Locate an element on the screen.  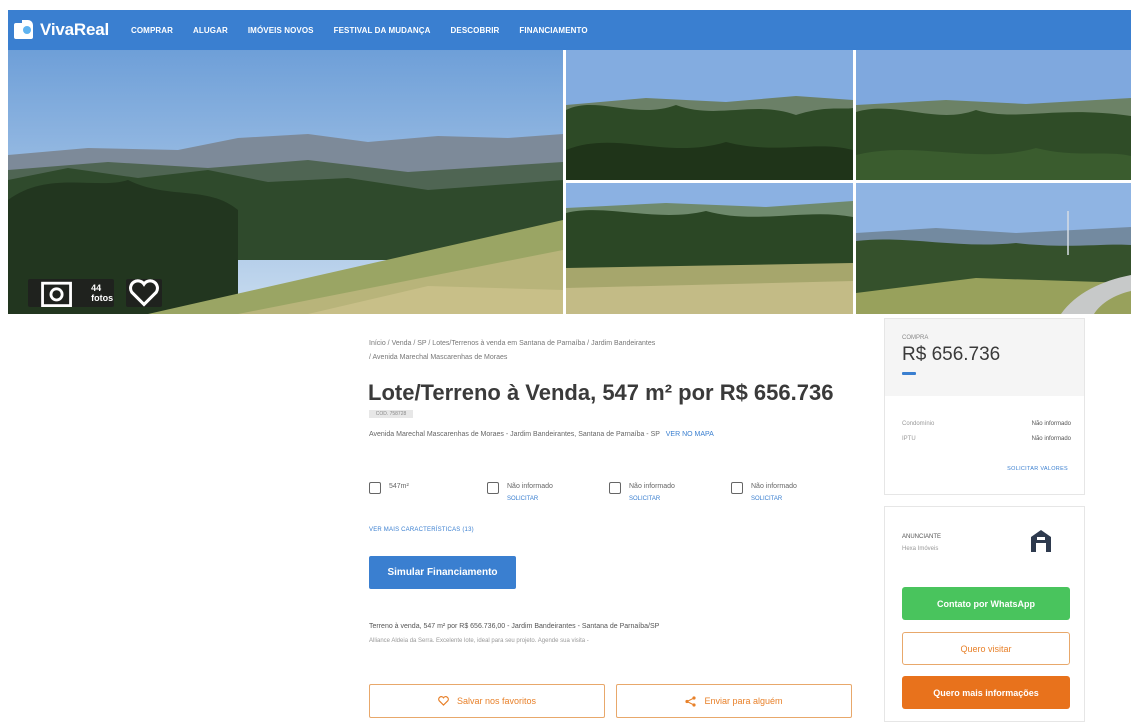
advertiser-name: Hexa Imóveis is located at coordinates (920, 549).